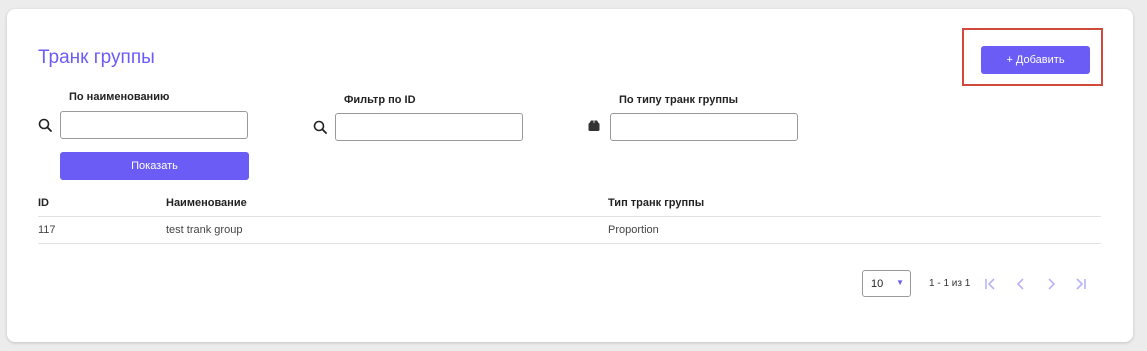  I want to click on prev-page-icon, so click(1021, 284).